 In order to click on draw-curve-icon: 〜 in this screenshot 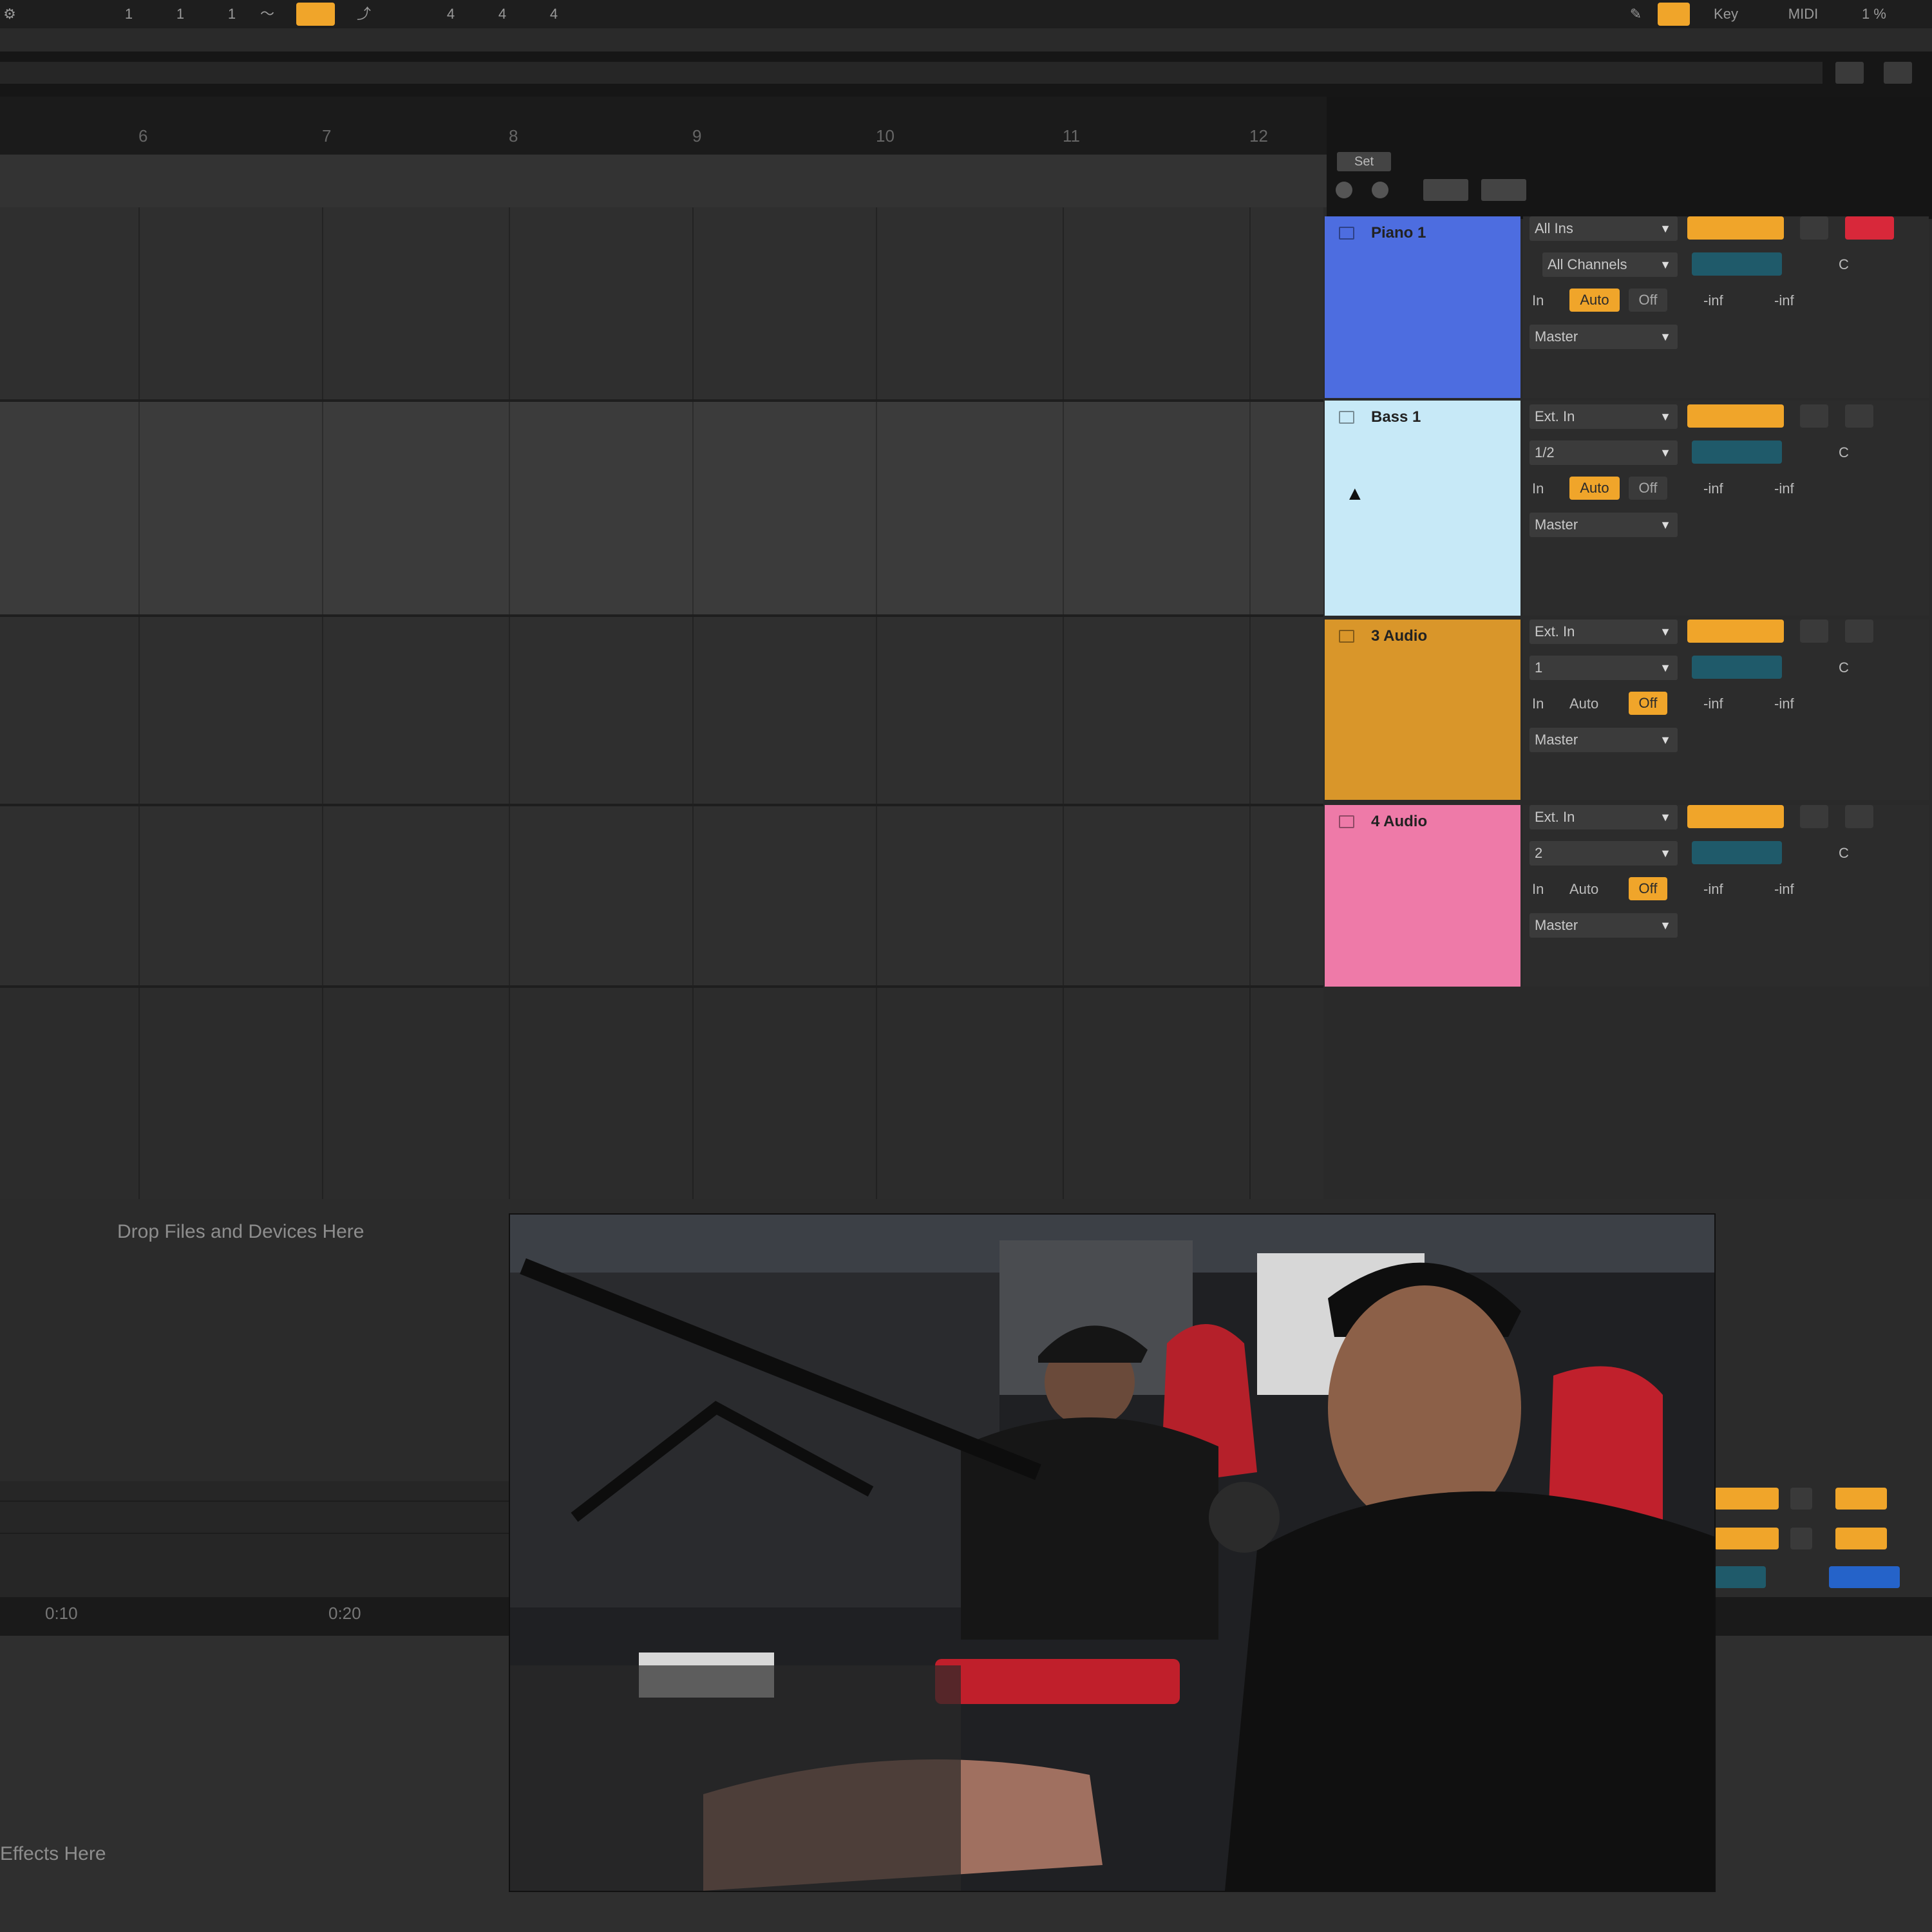, I will do `click(267, 14)`.